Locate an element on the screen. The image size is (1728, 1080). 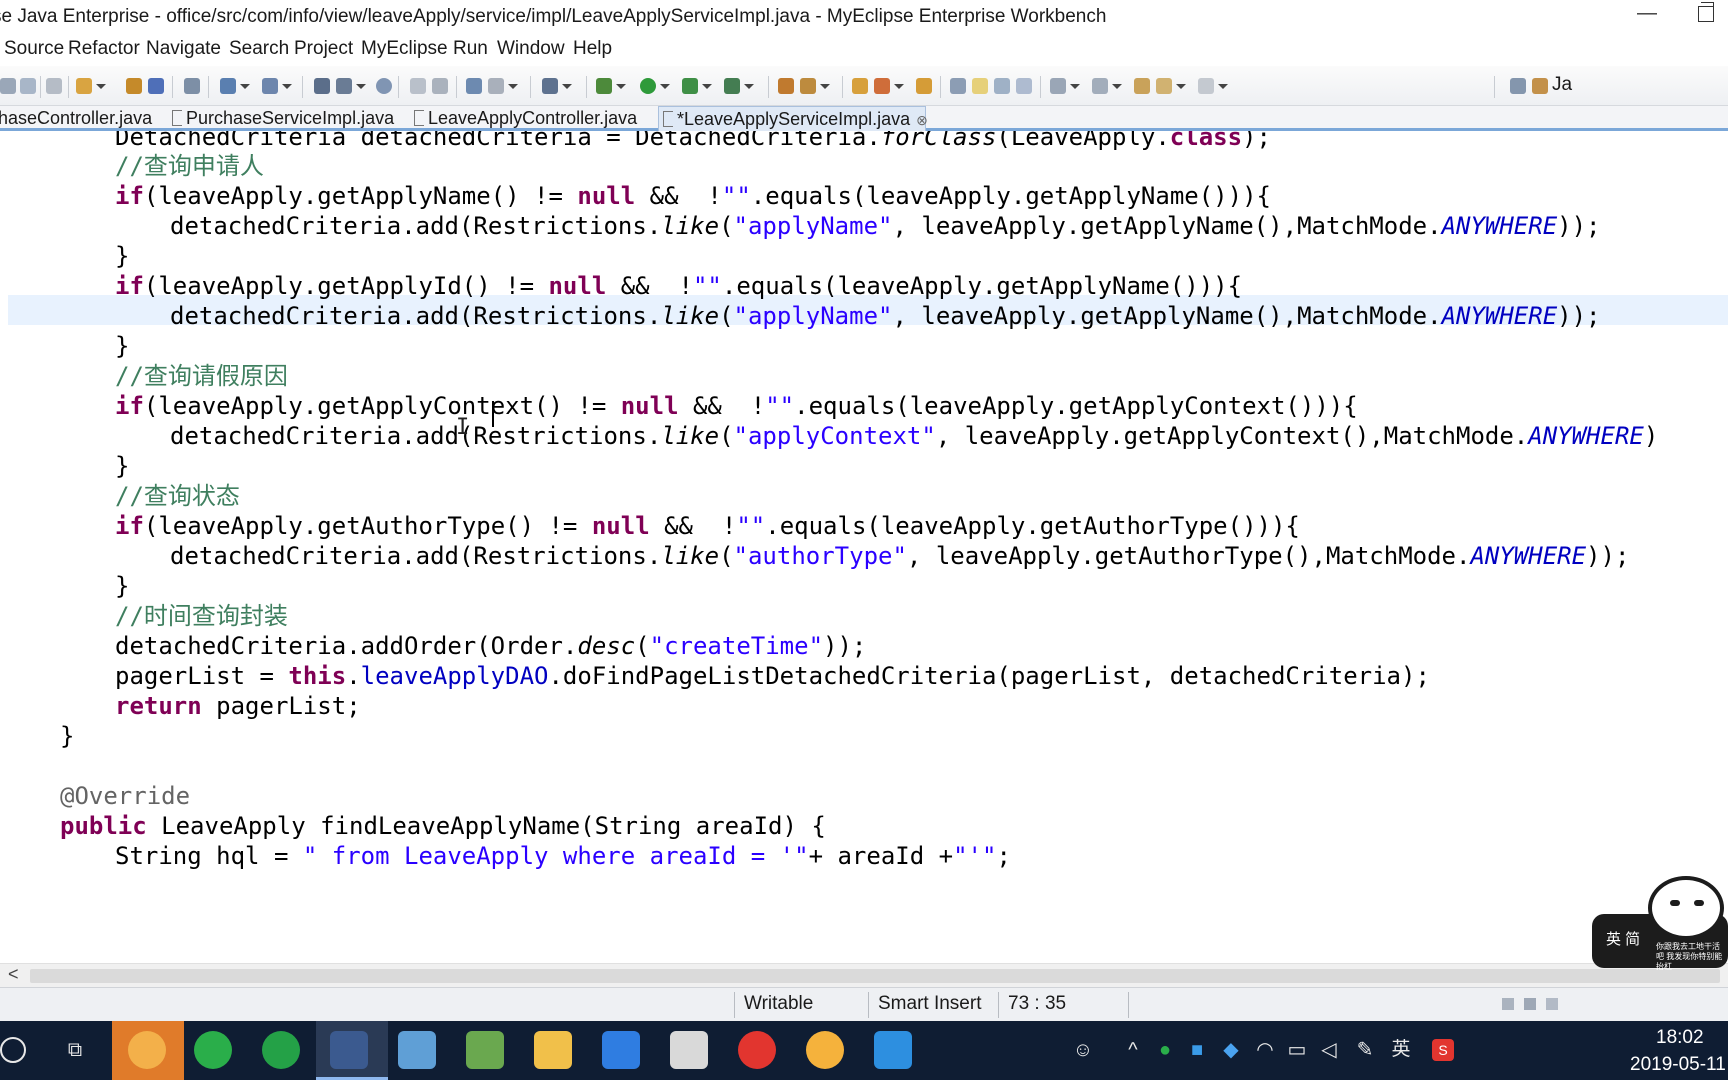
pen-tray-icon: ✎ is located at coordinates (1365, 1050).